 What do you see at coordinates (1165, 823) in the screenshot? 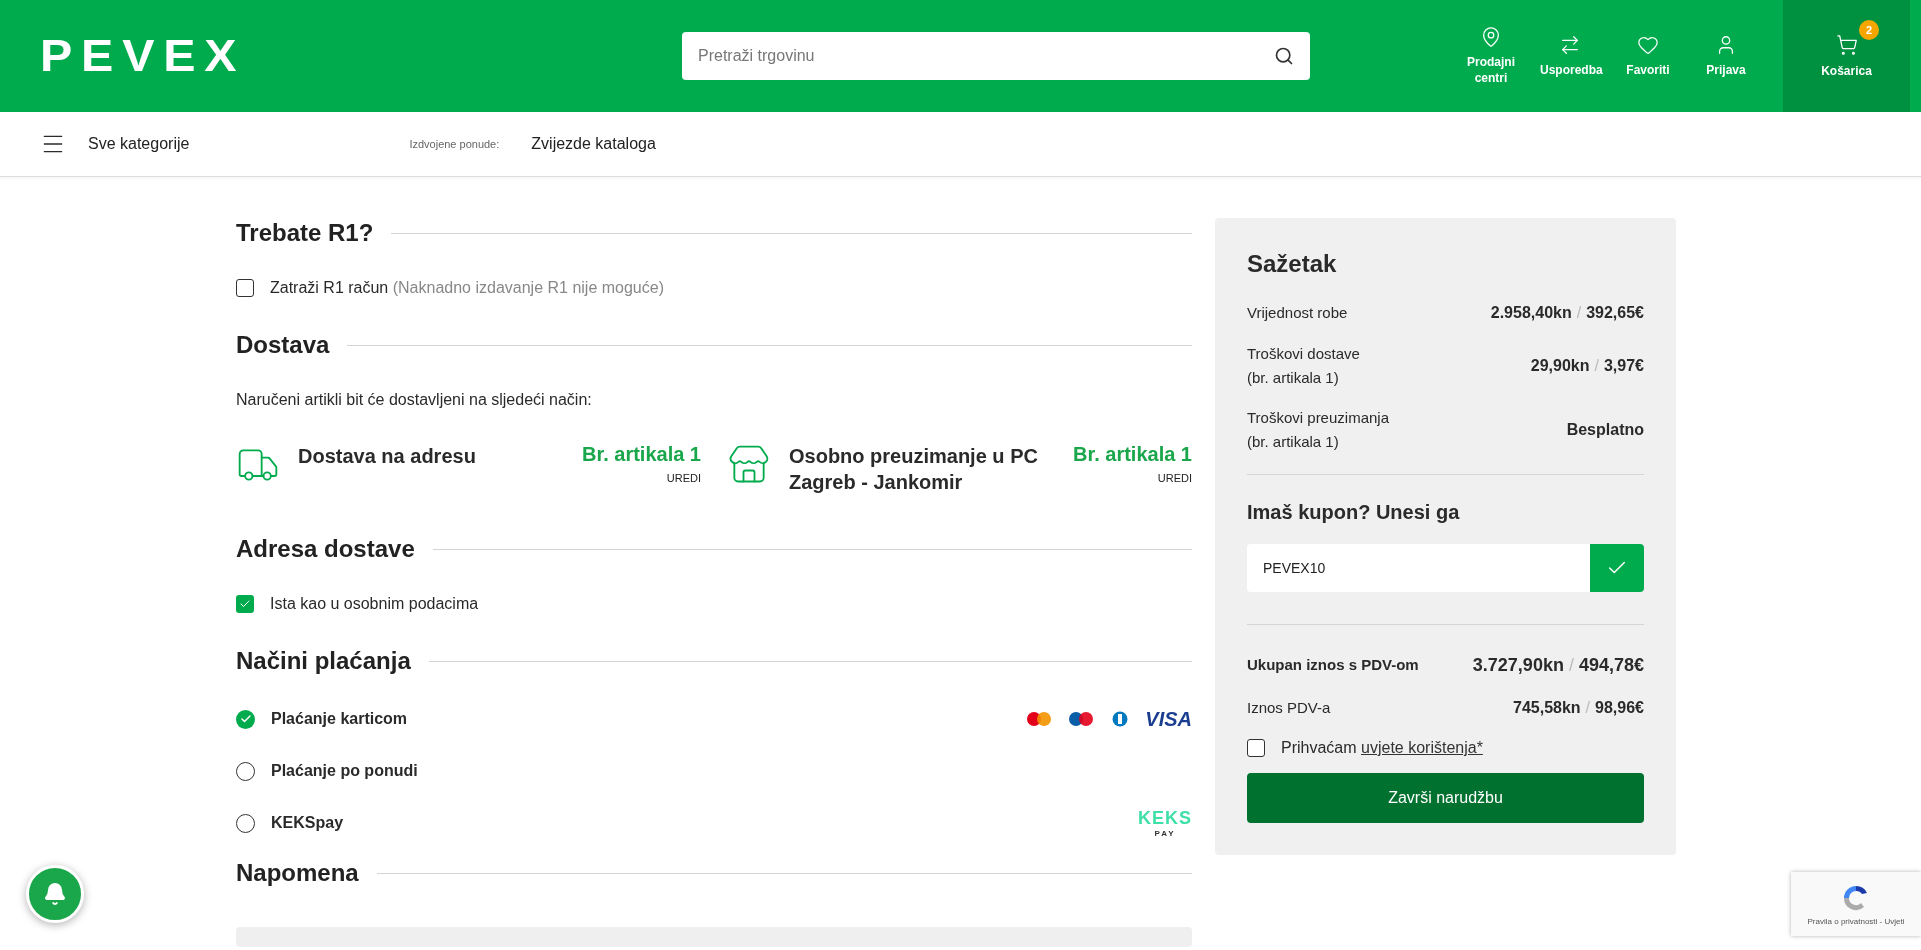
I see `keks-logo: KEKS PAY` at bounding box center [1165, 823].